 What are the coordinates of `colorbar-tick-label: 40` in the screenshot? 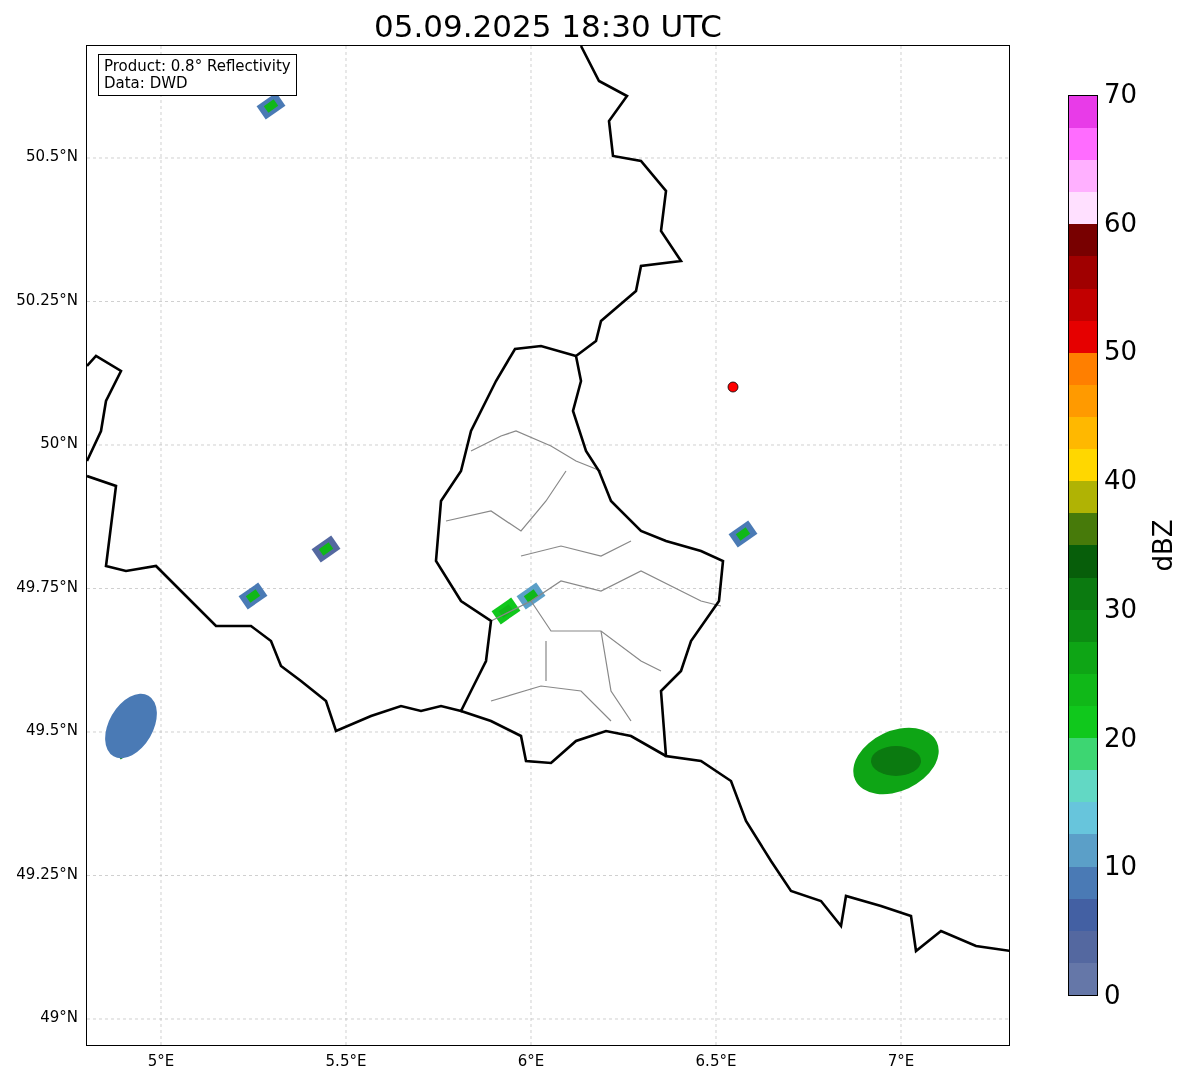 It's located at (1121, 480).